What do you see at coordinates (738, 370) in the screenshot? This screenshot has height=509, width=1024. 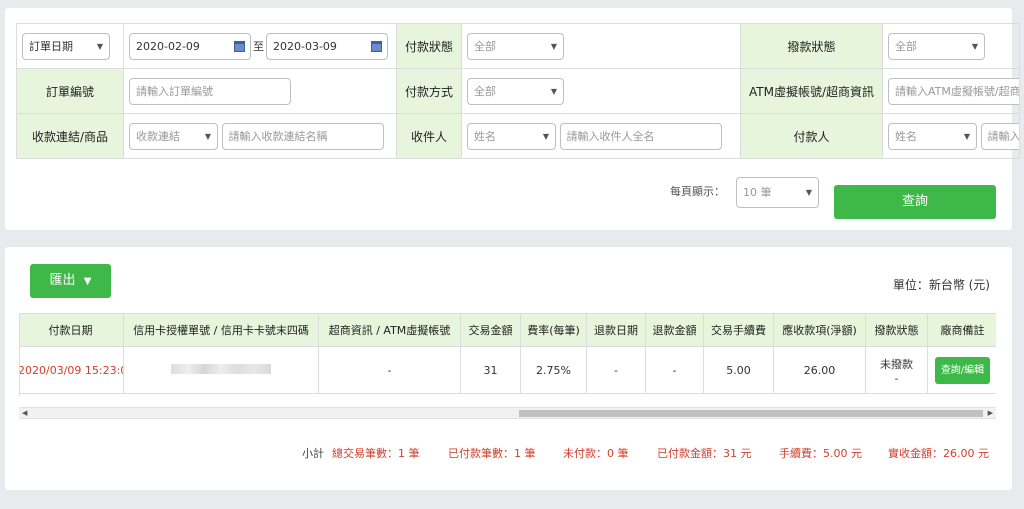 I see `fee-cell: 5.00` at bounding box center [738, 370].